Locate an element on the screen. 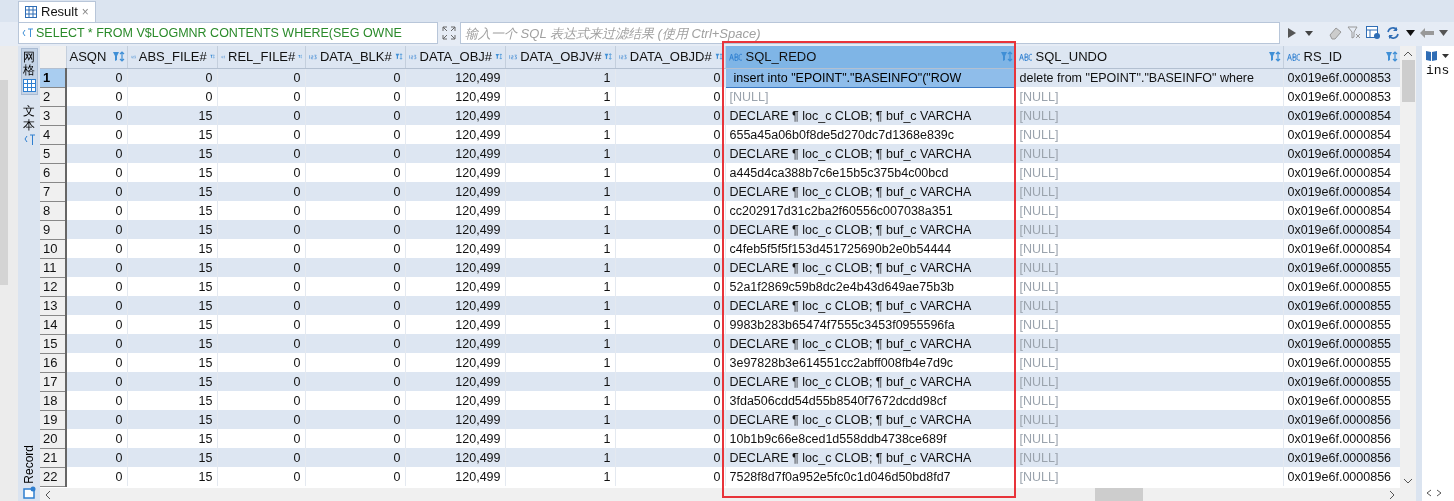  filter-icon is located at coordinates (1354, 33).